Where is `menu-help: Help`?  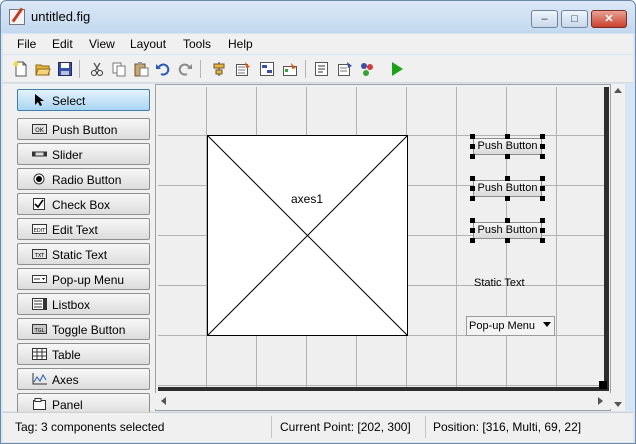 menu-help: Help is located at coordinates (240, 44).